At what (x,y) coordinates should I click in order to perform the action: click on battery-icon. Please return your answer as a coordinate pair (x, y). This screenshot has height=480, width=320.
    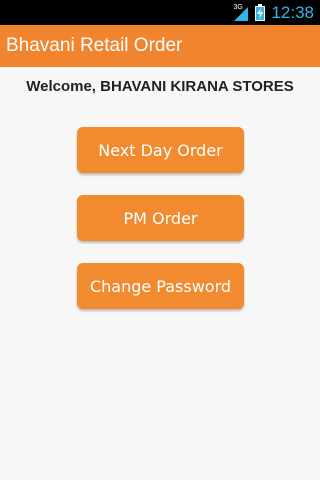
    Looking at the image, I should click on (260, 12).